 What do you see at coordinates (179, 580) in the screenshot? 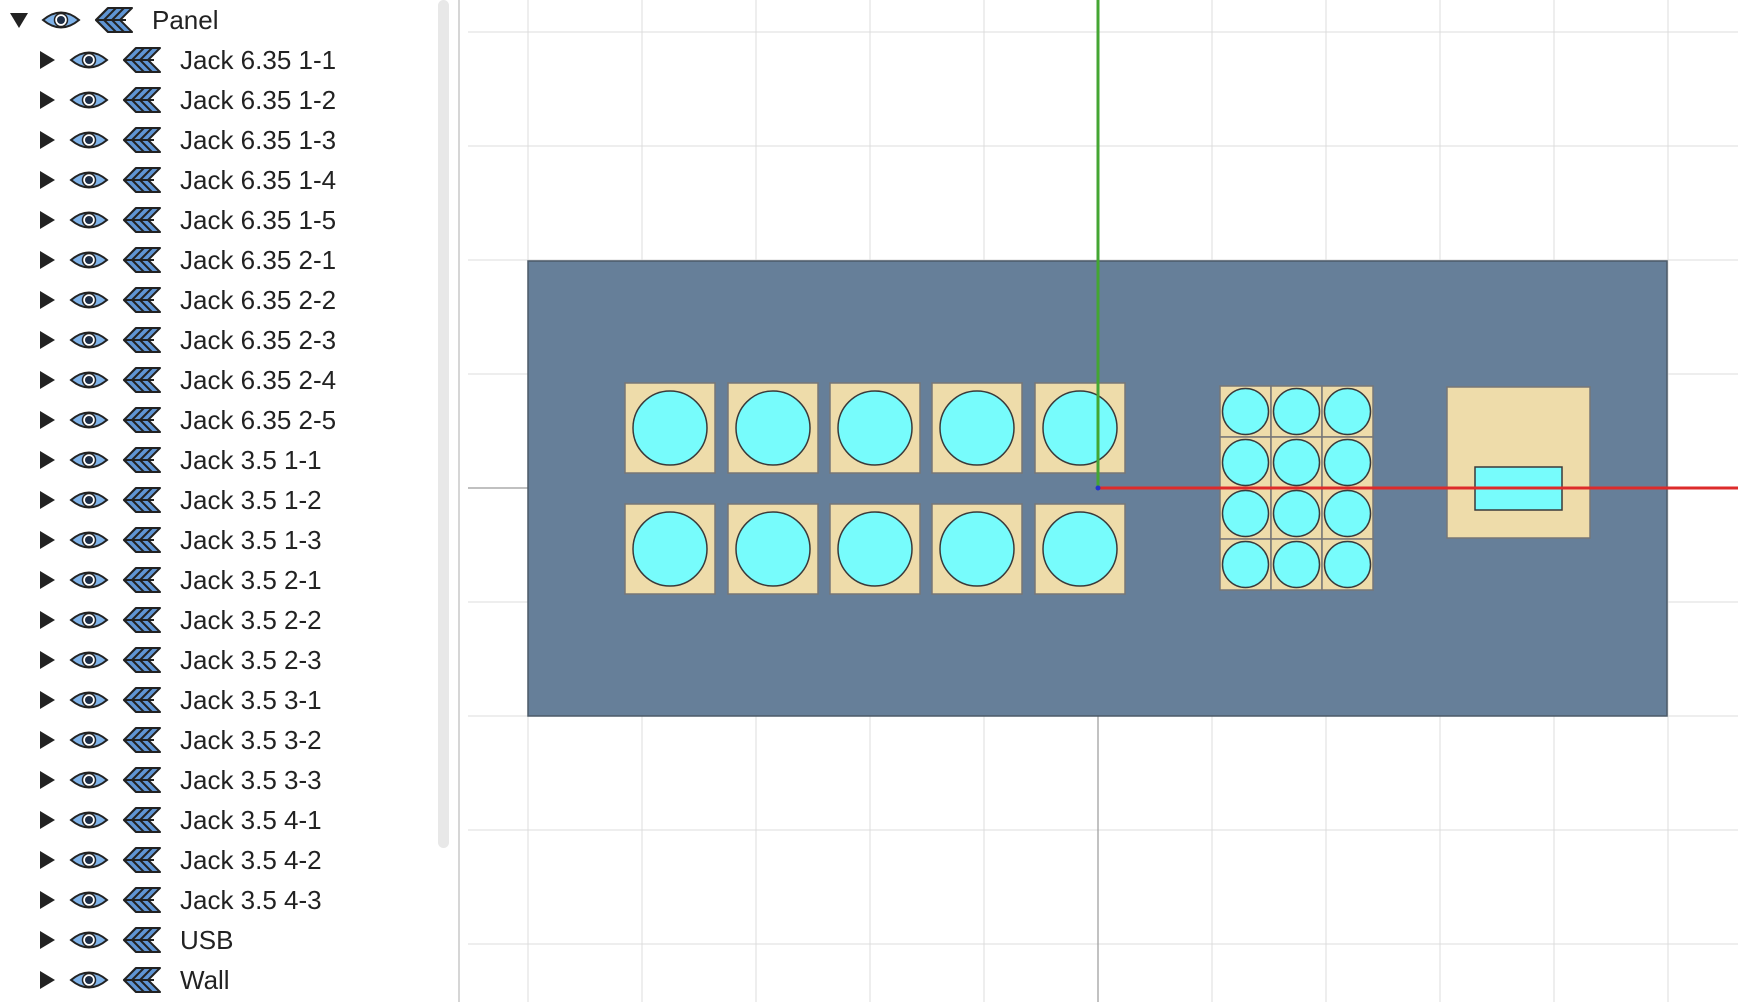
I see `tree-item: Jack 3.5 2-1` at bounding box center [179, 580].